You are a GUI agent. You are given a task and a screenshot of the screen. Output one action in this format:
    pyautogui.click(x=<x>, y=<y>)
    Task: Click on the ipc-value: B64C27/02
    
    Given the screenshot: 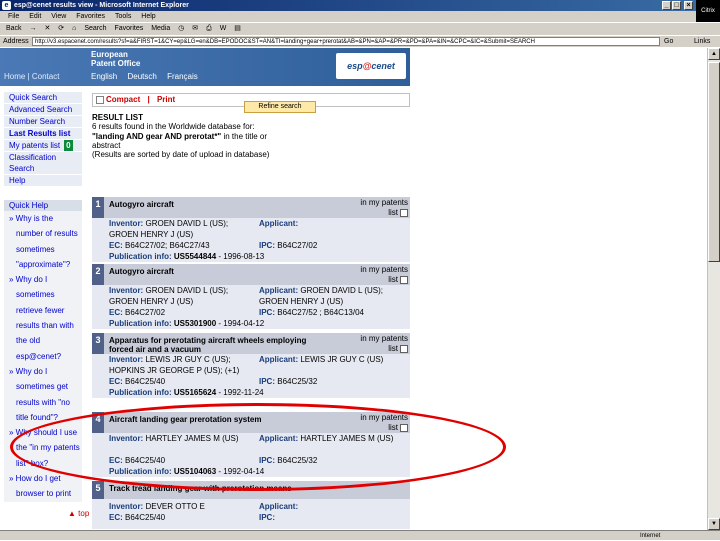 What is the action you would take?
    pyautogui.click(x=297, y=245)
    